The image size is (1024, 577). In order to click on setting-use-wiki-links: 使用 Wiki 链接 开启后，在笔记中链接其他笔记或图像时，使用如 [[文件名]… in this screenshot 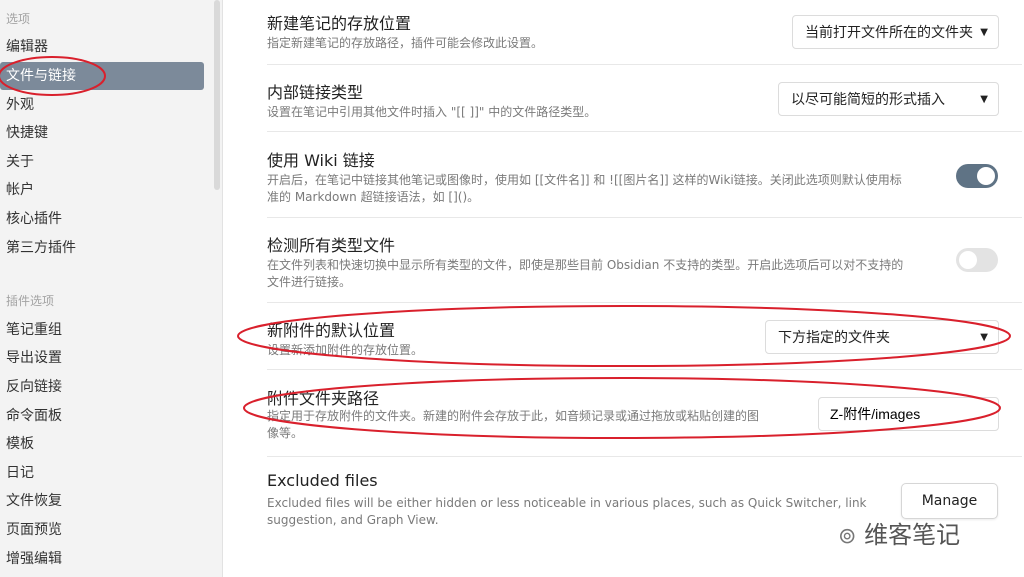, I will do `click(644, 175)`.